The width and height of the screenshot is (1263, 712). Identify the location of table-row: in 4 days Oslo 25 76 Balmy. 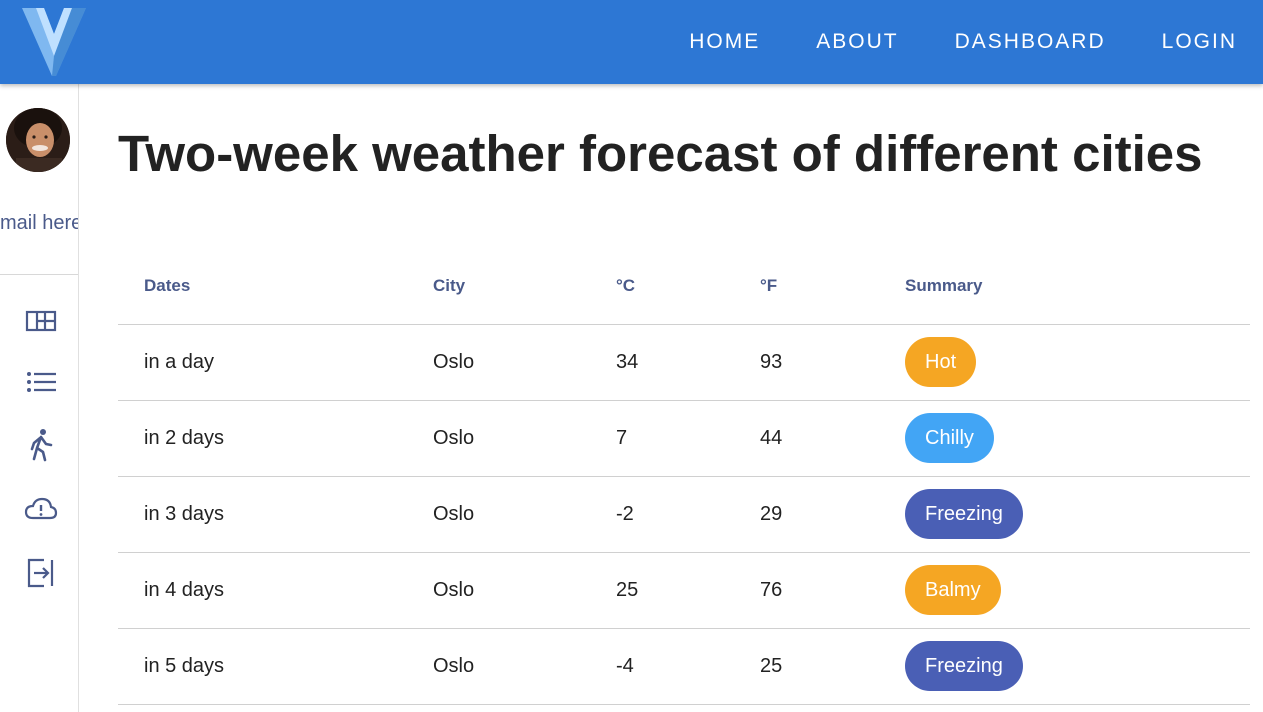
(684, 590).